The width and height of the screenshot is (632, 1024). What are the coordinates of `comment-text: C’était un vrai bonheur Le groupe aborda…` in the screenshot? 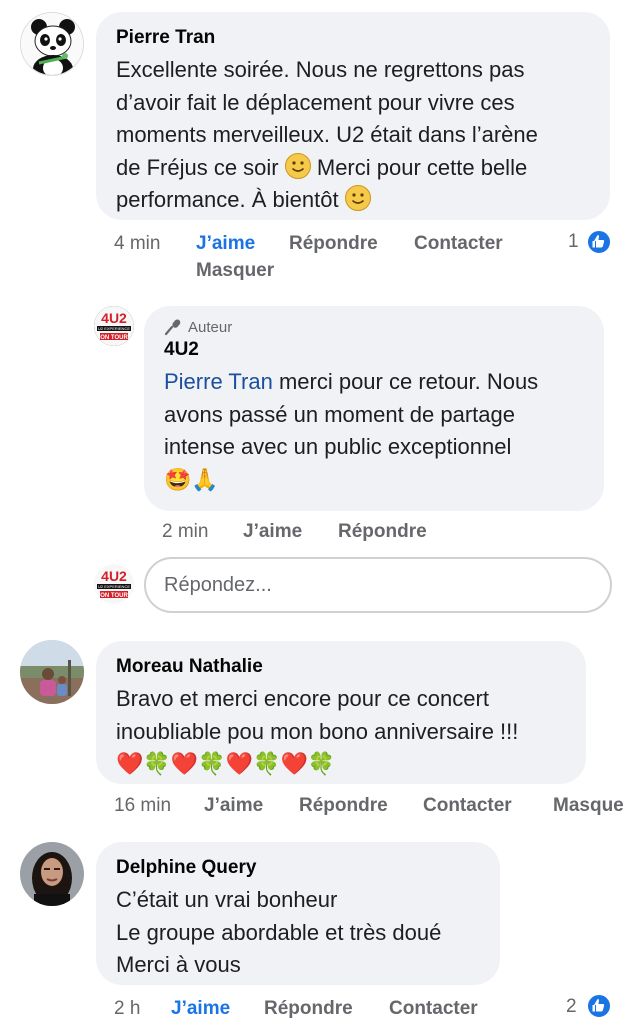 It's located at (298, 933).